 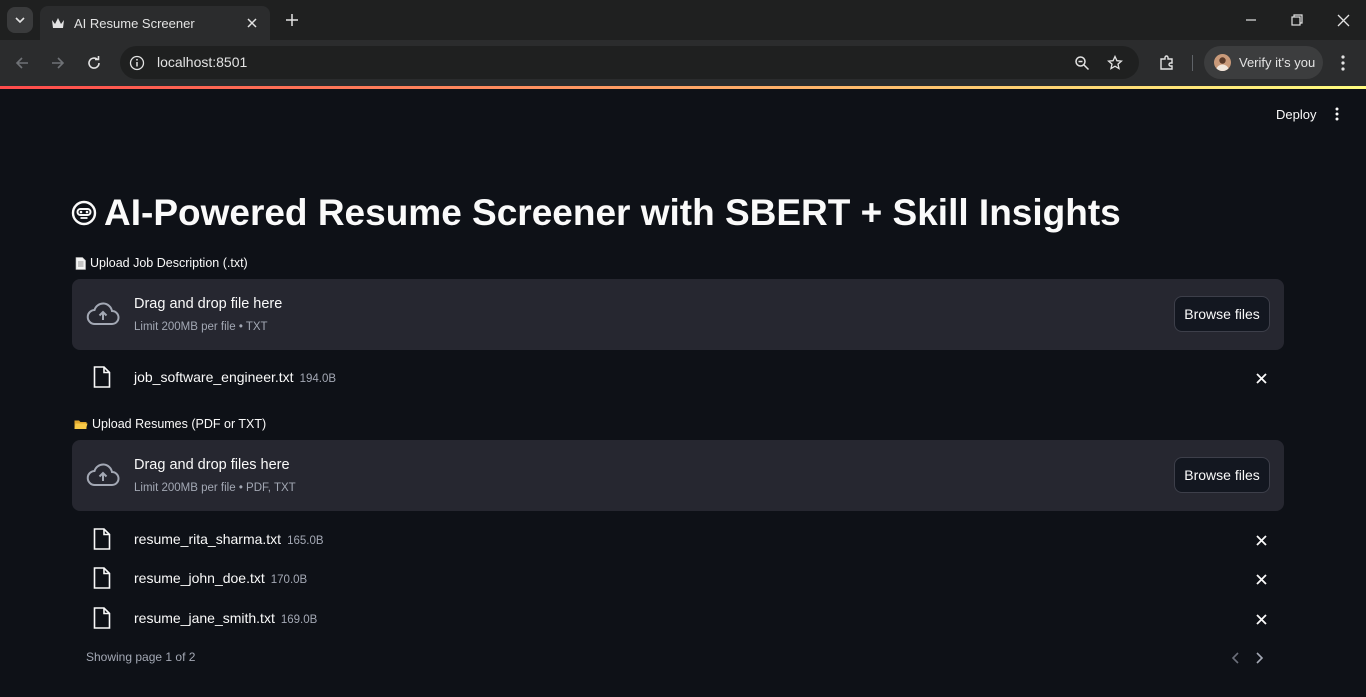 I want to click on puzzle-icon, so click(x=1166, y=62).